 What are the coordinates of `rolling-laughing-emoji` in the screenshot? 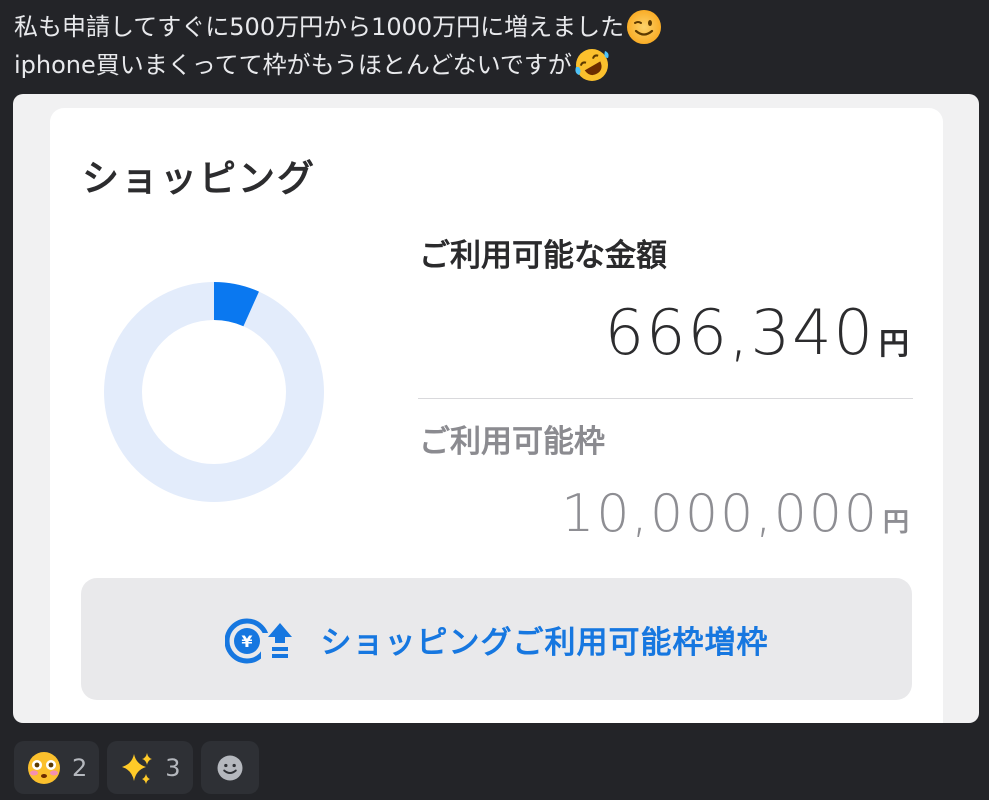 It's located at (592, 65).